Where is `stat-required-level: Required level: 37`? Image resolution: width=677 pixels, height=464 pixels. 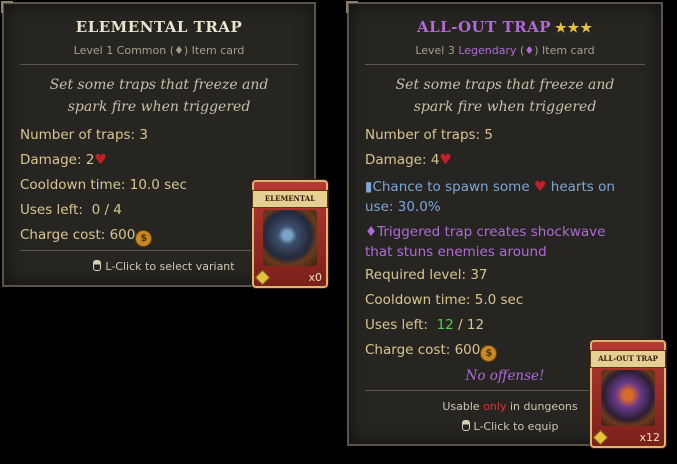
stat-required-level: Required level: 37 is located at coordinates (426, 275).